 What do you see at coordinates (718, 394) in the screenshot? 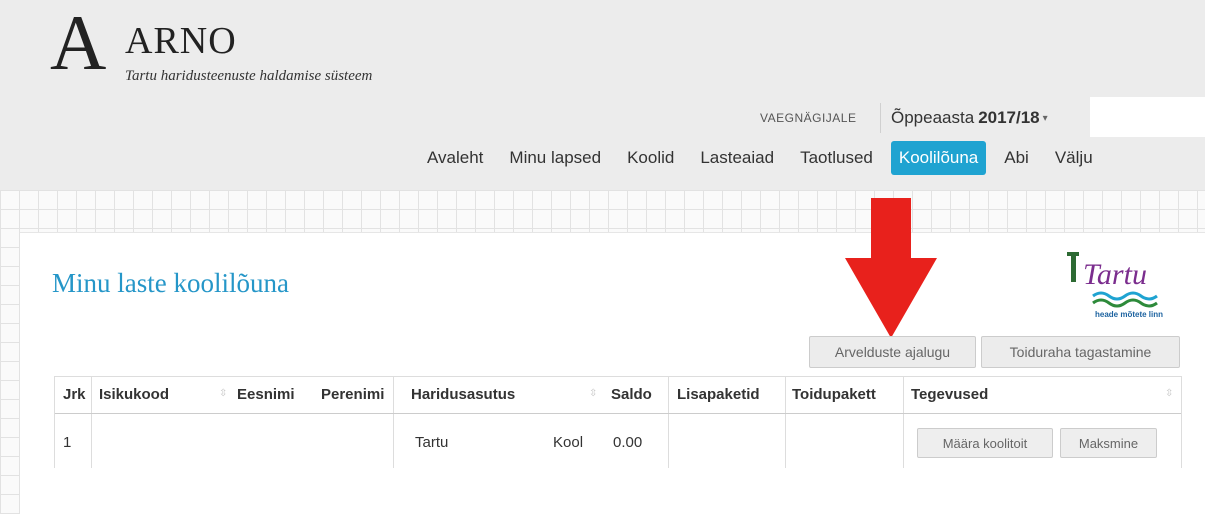
I see `col-lisapaketid: Lisapaketid` at bounding box center [718, 394].